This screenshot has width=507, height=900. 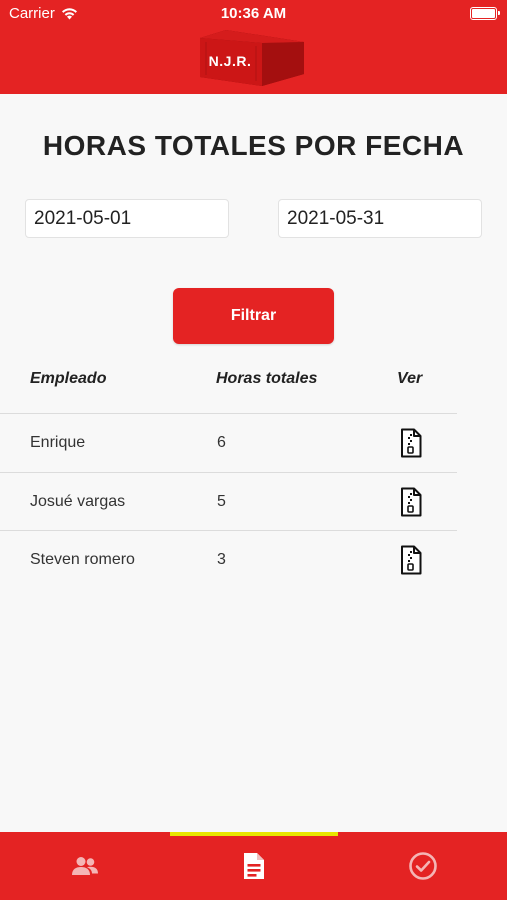 I want to click on bottom-nav, so click(x=253, y=866).